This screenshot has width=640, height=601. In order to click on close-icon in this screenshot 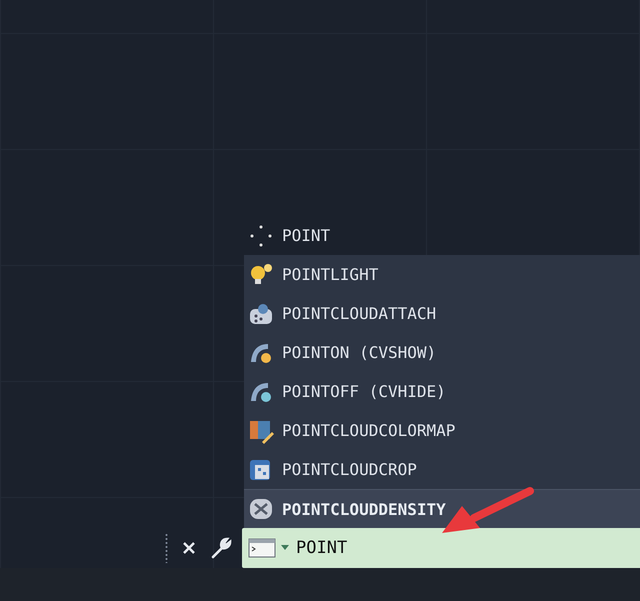, I will do `click(189, 548)`.